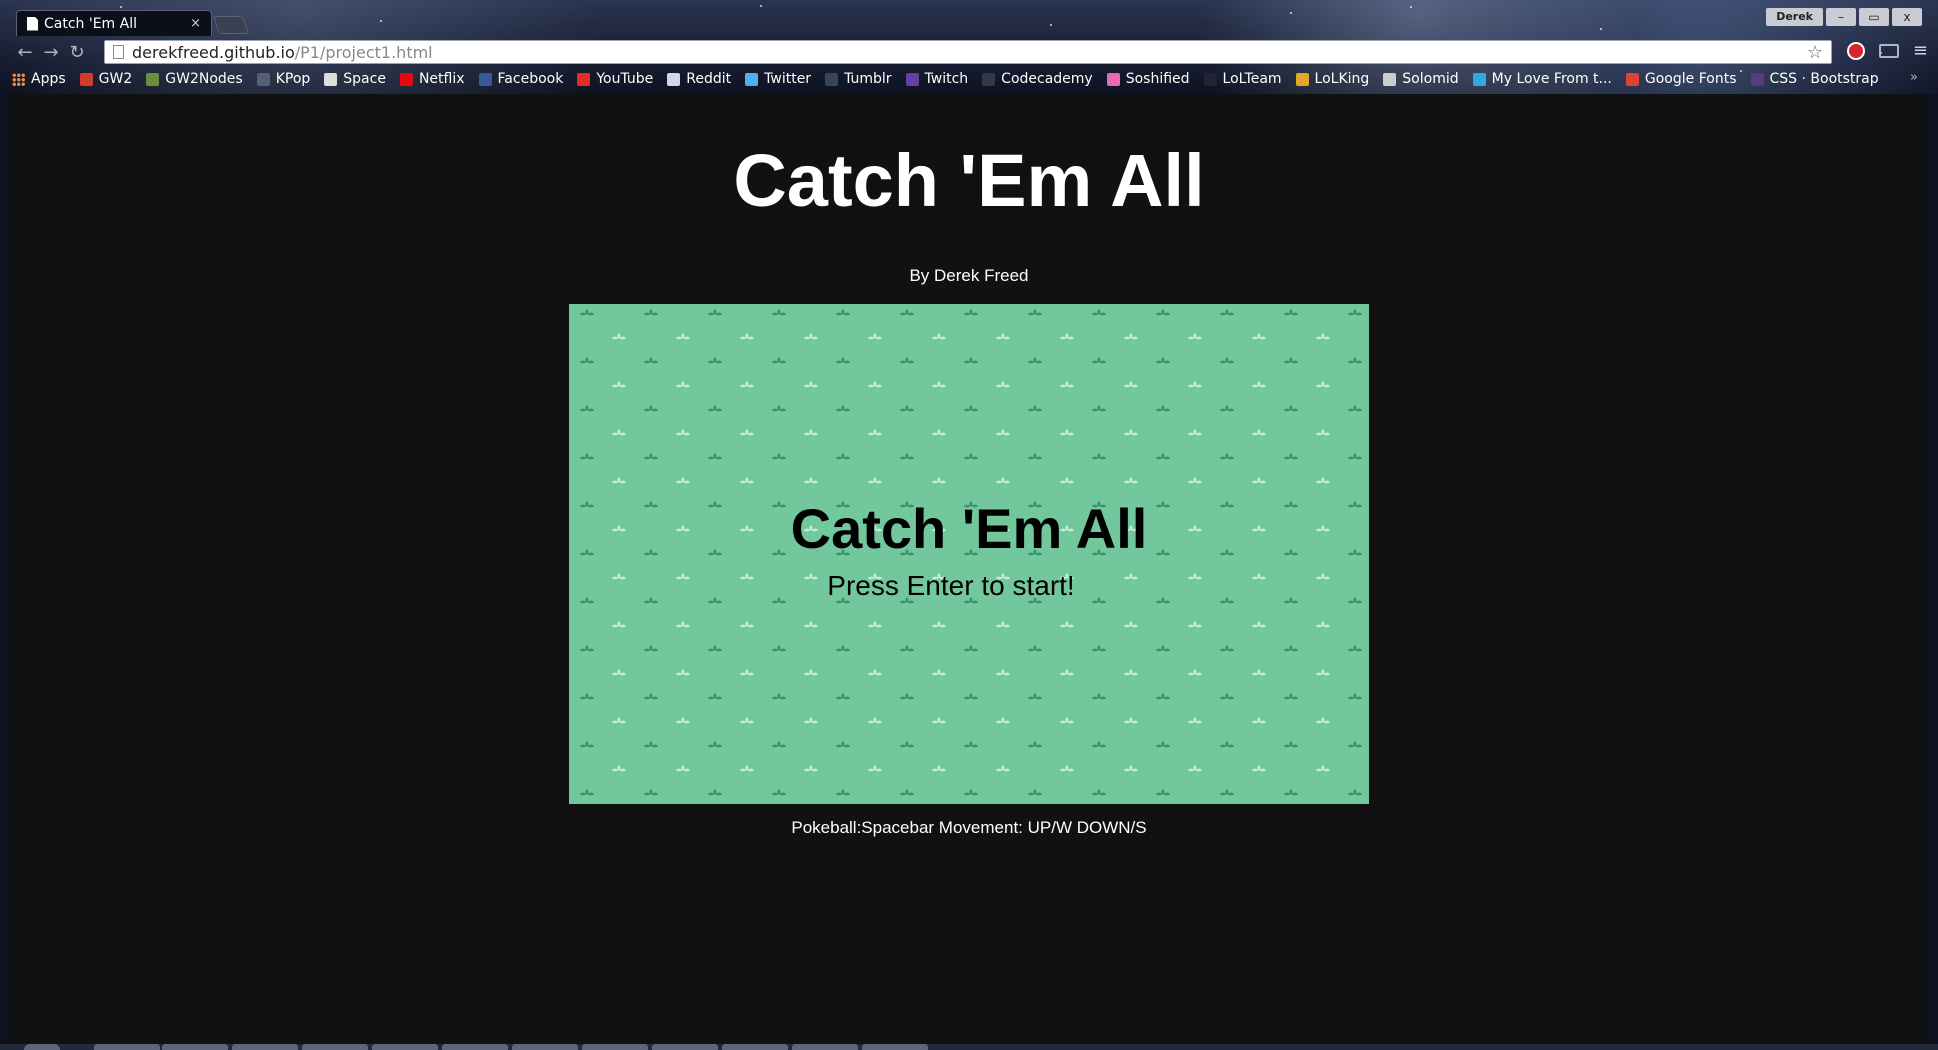 The height and width of the screenshot is (1050, 1938). I want to click on apps-grid-icon, so click(18, 79).